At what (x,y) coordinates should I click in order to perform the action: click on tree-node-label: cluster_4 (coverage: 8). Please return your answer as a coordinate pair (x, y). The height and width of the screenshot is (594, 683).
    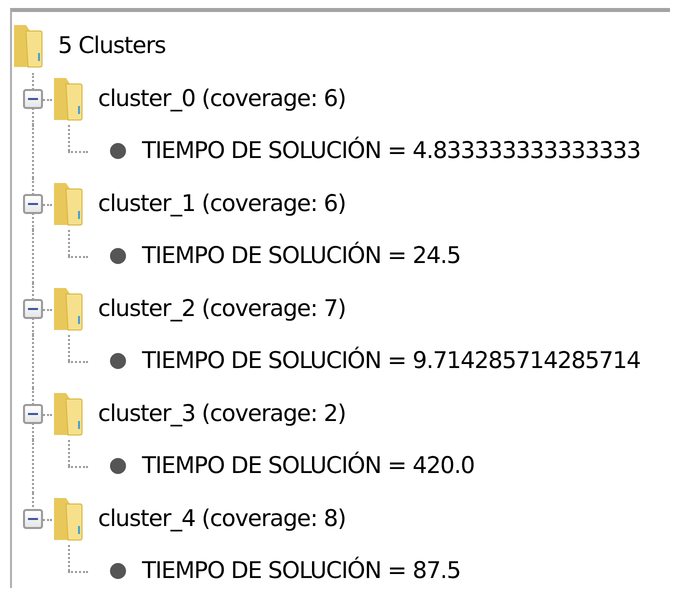
    Looking at the image, I should click on (222, 519).